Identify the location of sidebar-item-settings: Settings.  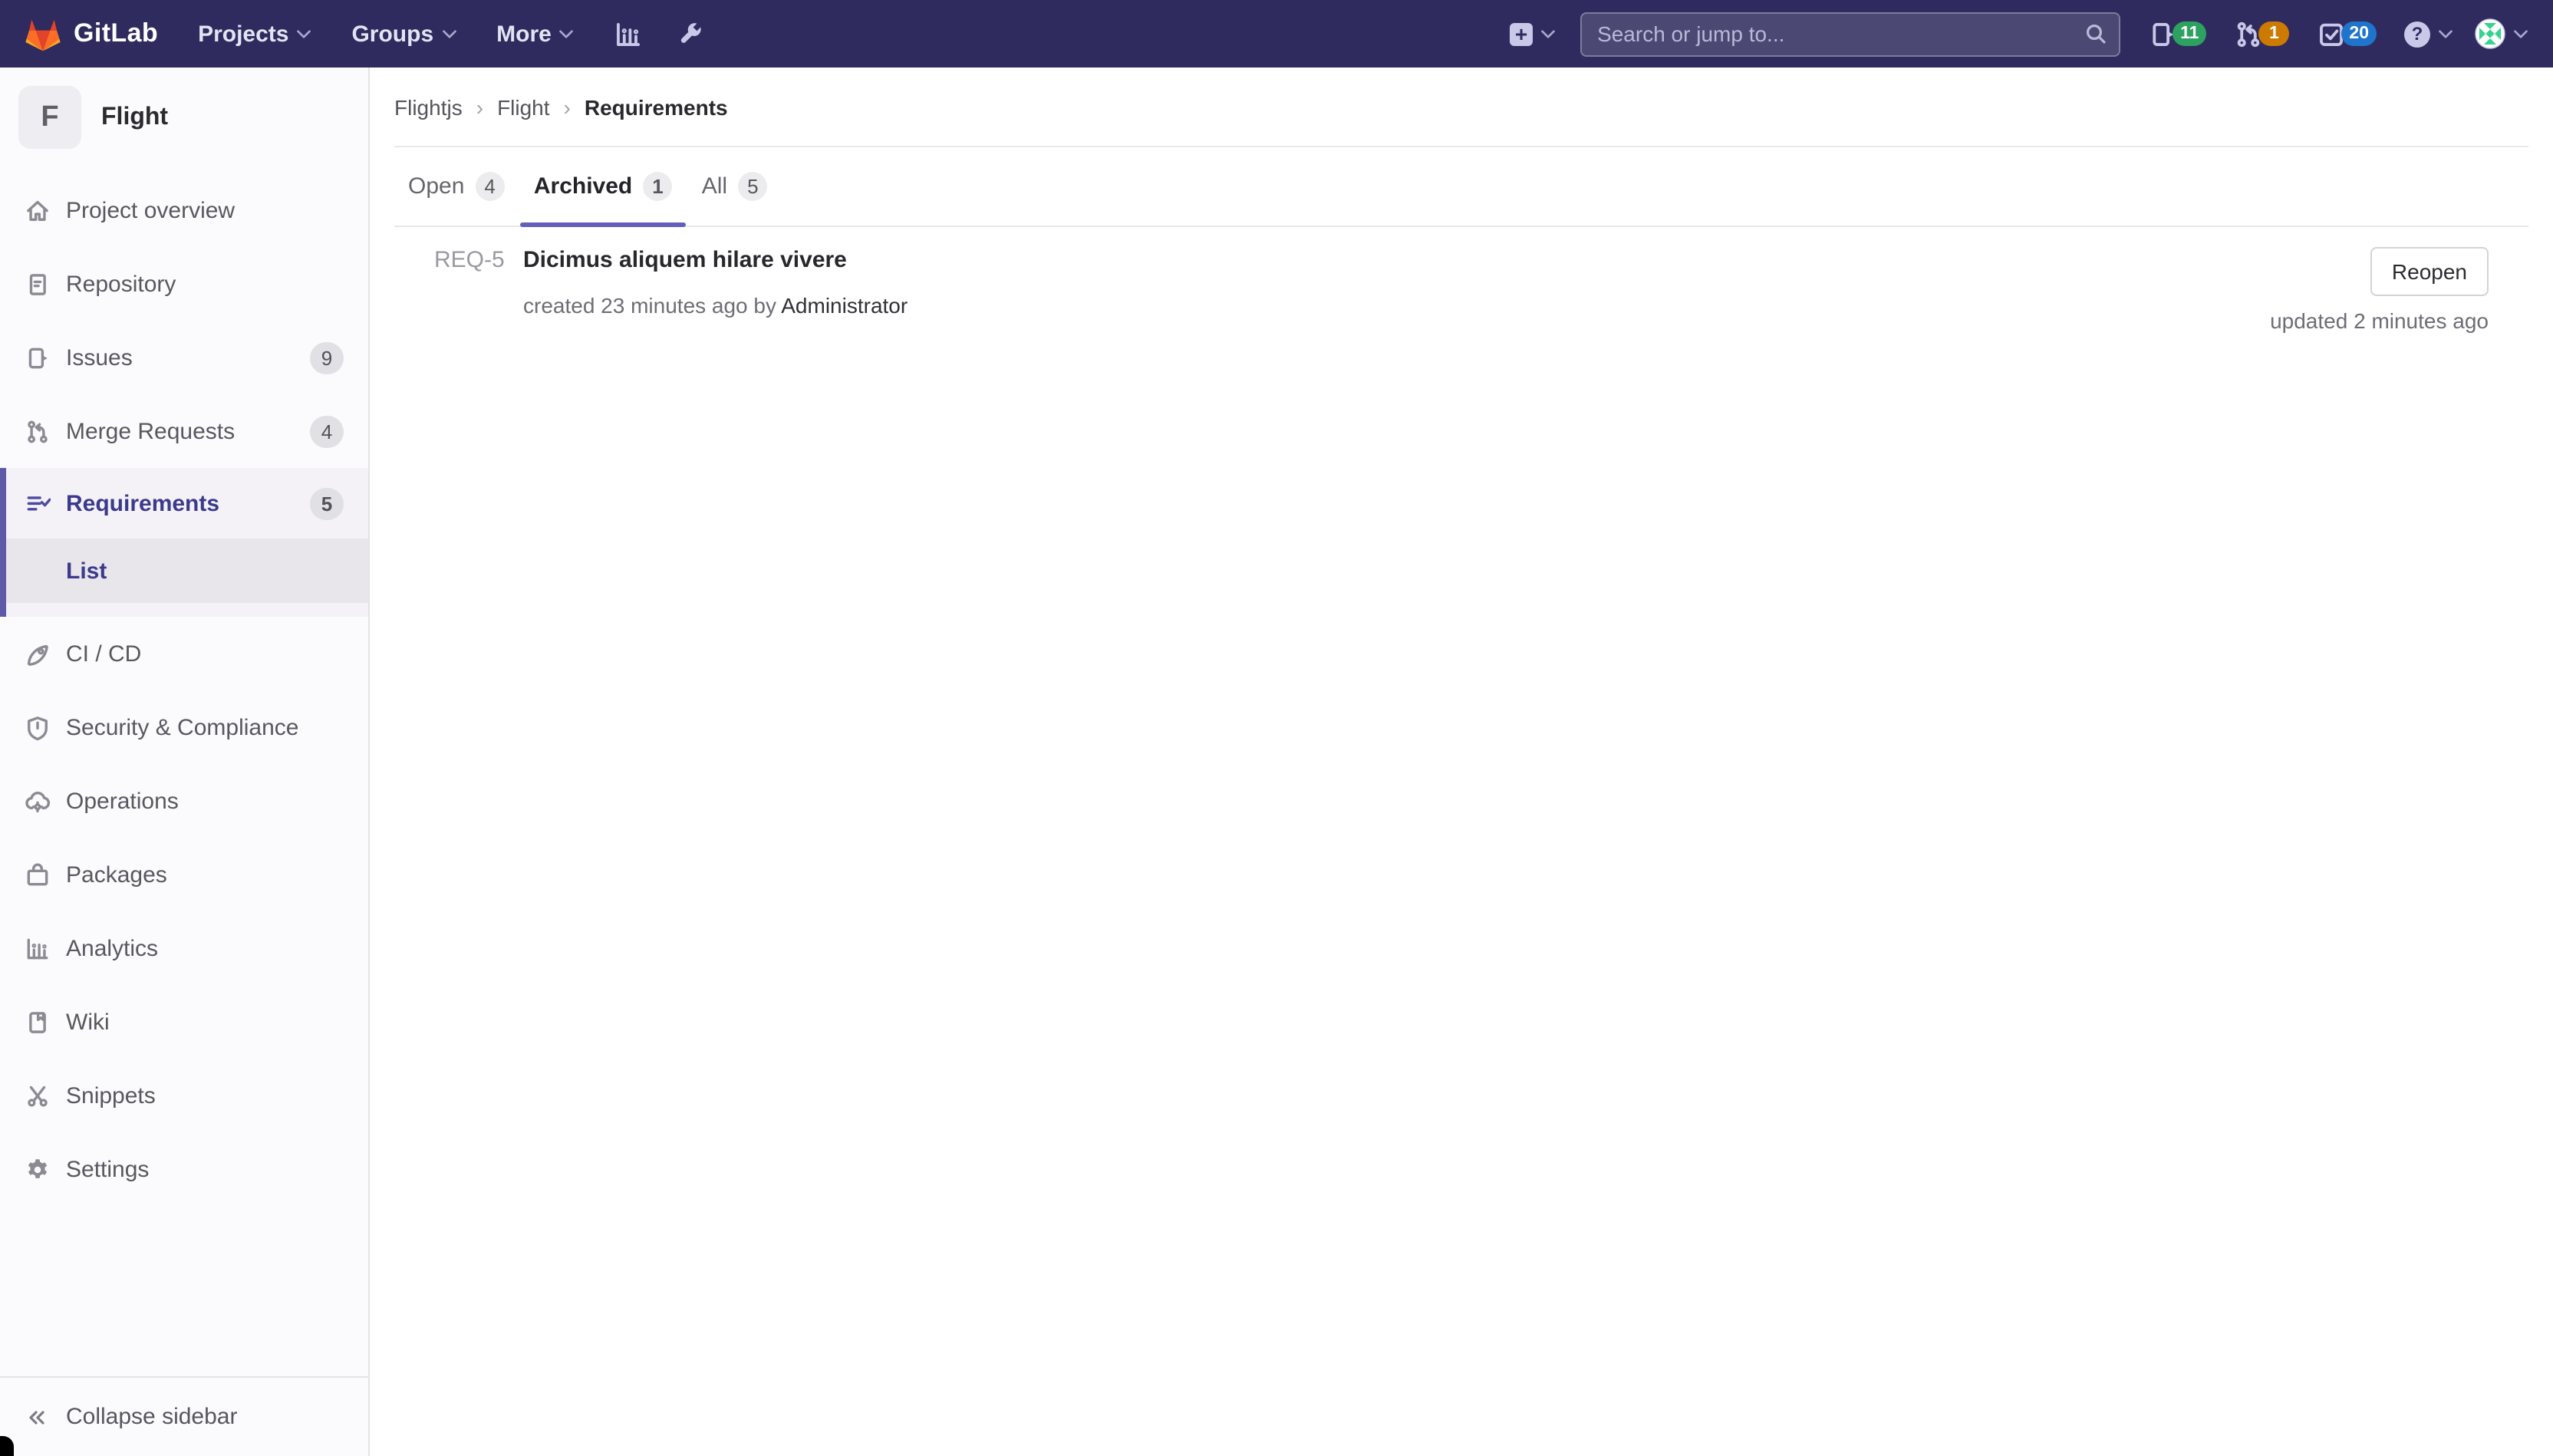
(184, 1169).